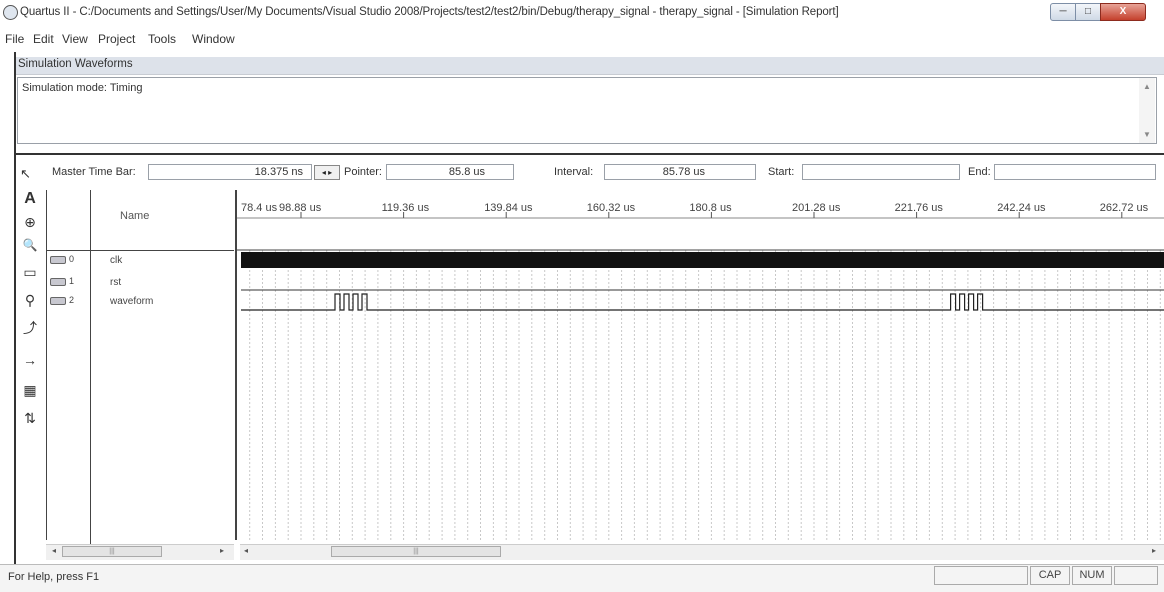  I want to click on scroll-down-icon: ▼, so click(1147, 134).